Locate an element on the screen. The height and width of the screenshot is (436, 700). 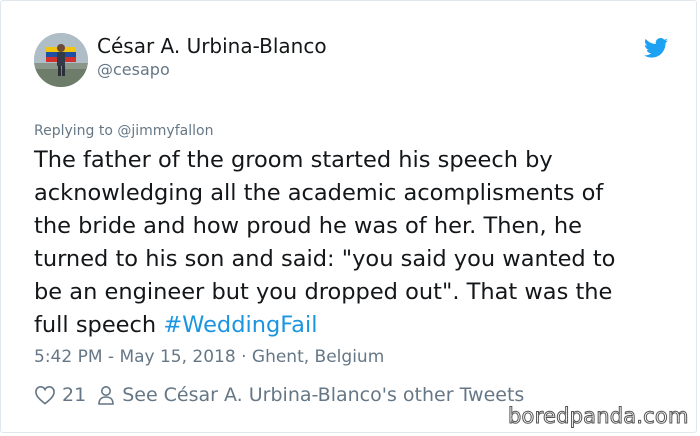
avatar-photo is located at coordinates (61, 60).